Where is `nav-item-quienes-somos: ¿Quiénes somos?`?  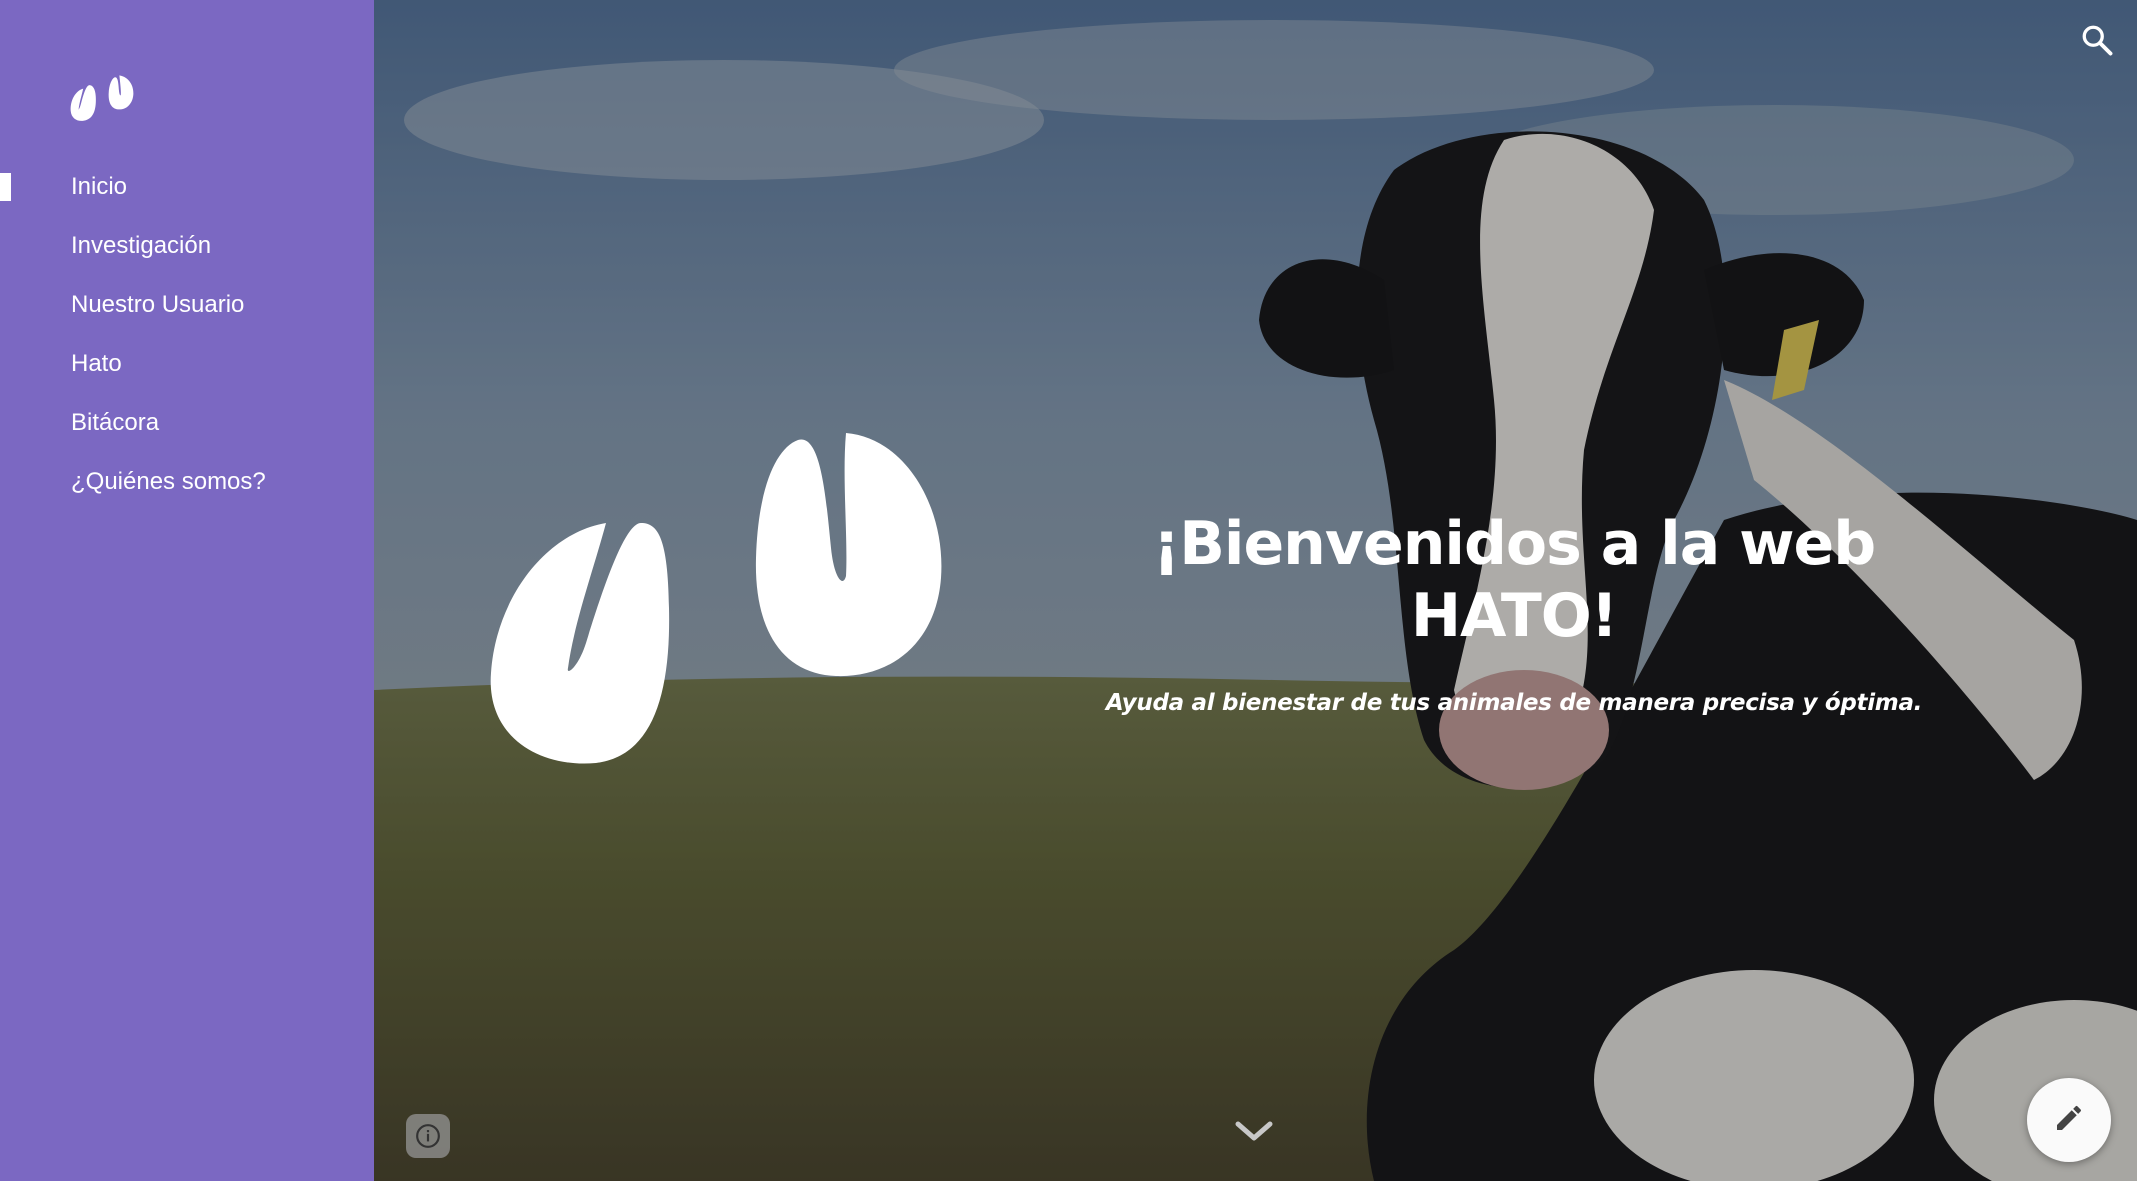
nav-item-quienes-somos: ¿Quiénes somos? is located at coordinates (187, 481).